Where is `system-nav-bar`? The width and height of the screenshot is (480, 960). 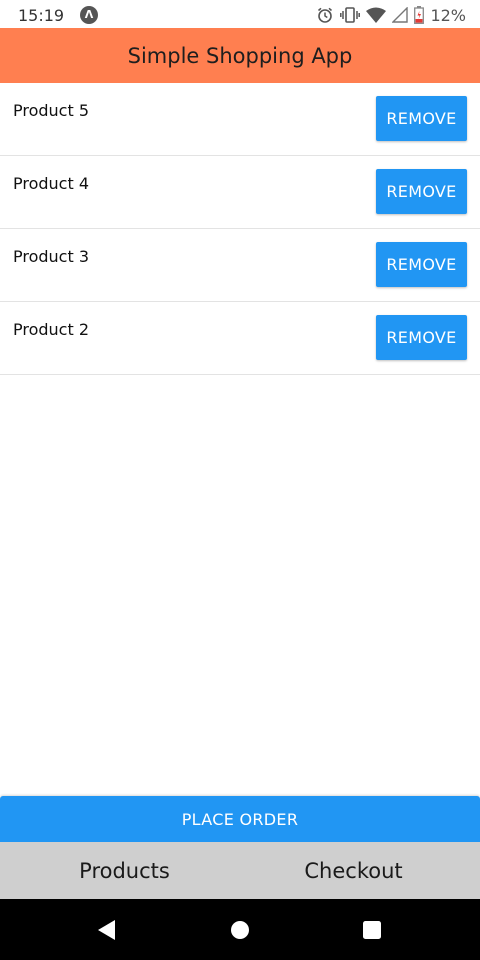 system-nav-bar is located at coordinates (240, 929).